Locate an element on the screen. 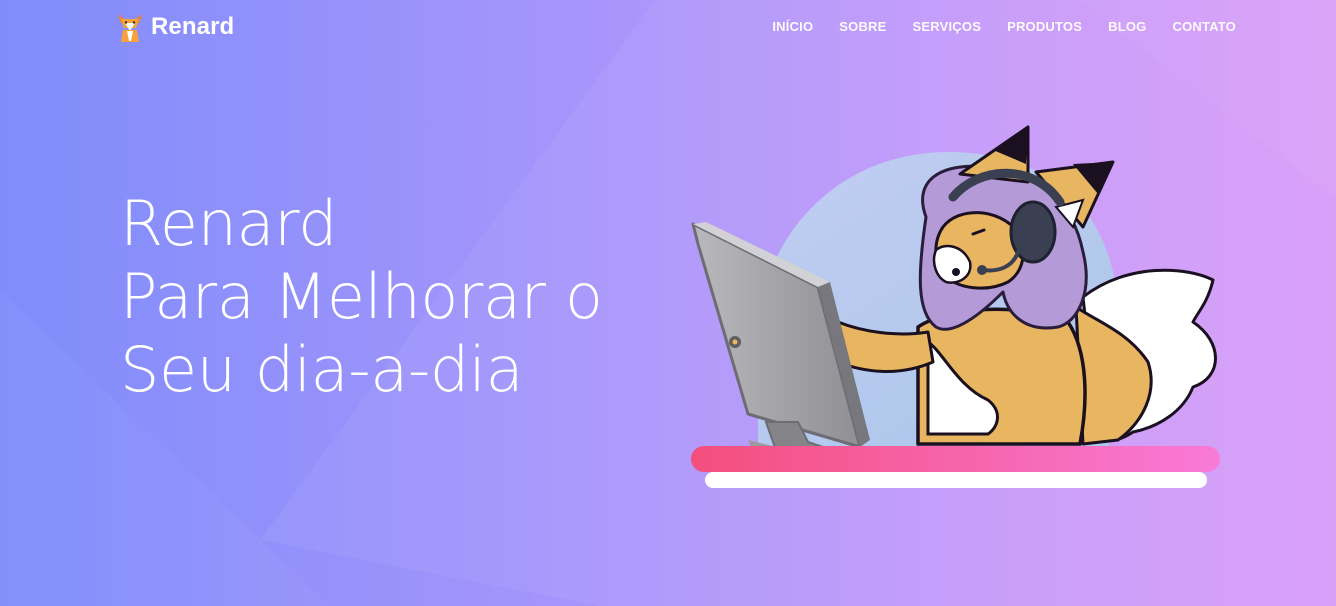 The image size is (1336, 606). brand-name: Renard is located at coordinates (193, 26).